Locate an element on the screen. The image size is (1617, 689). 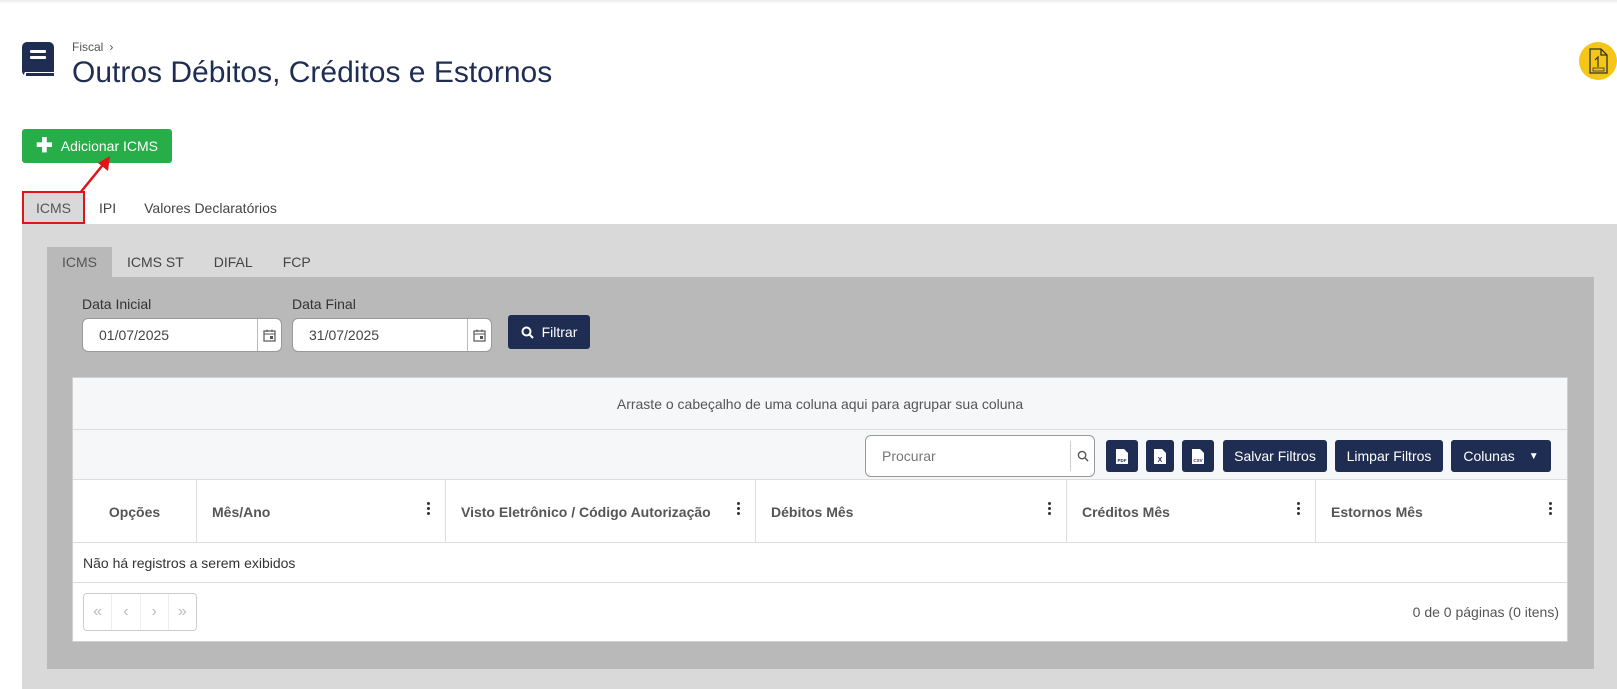
column-title: Mês/Ano is located at coordinates (241, 511).